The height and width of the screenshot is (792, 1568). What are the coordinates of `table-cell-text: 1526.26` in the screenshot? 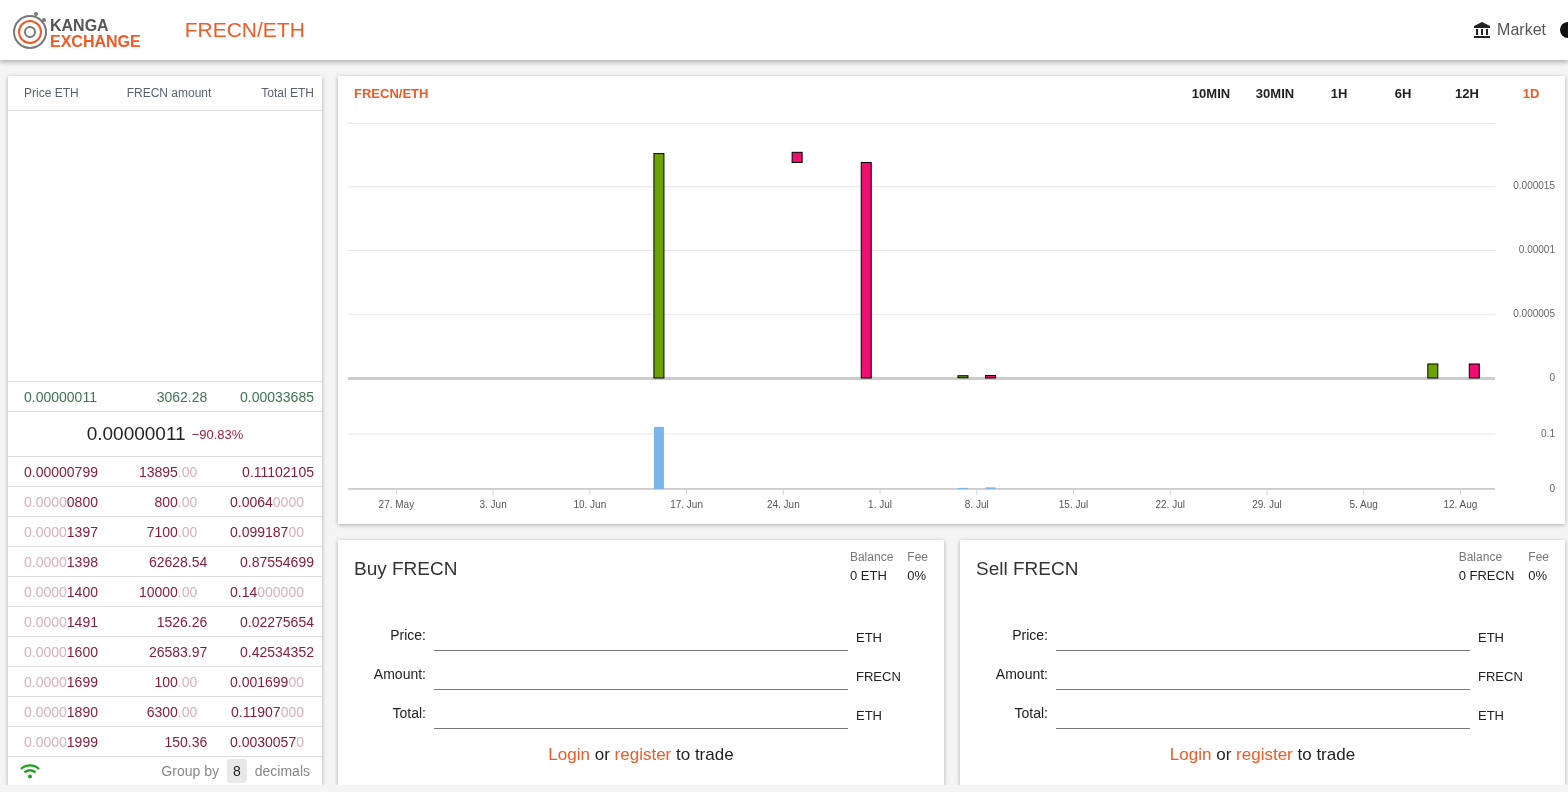 It's located at (182, 621).